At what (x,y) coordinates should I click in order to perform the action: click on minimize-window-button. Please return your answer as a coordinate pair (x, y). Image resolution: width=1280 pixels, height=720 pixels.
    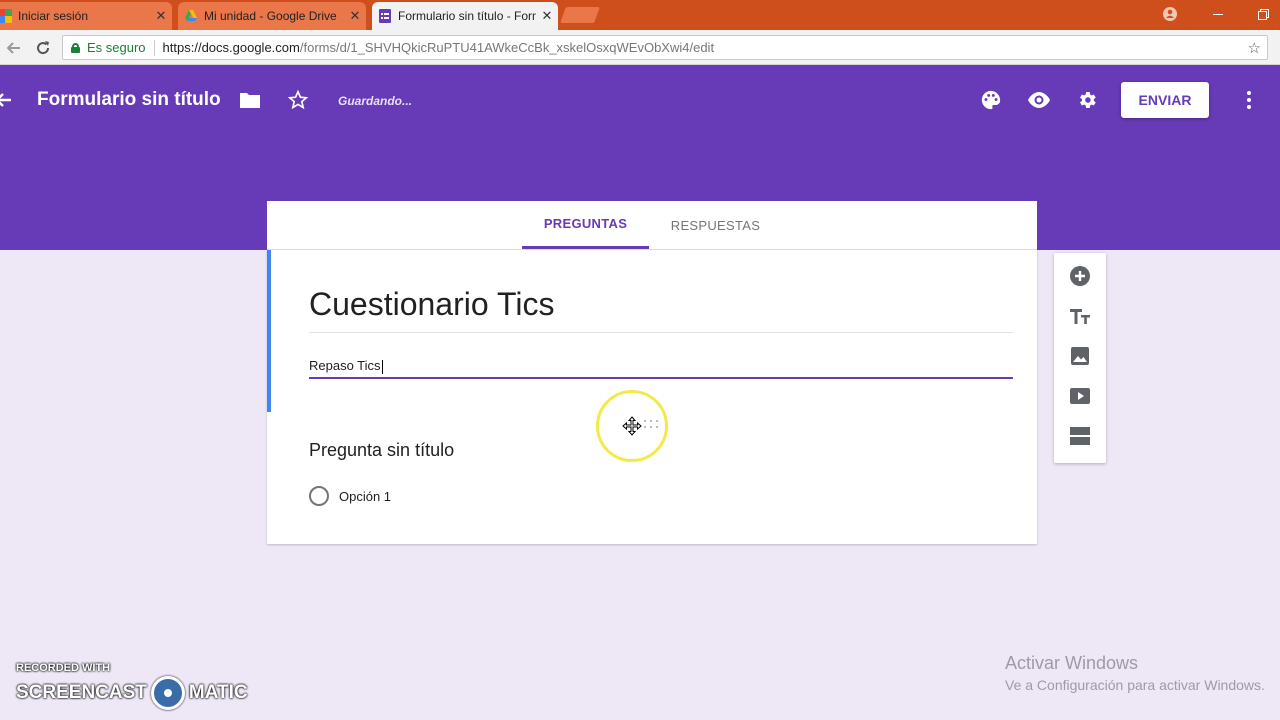
    Looking at the image, I should click on (1218, 14).